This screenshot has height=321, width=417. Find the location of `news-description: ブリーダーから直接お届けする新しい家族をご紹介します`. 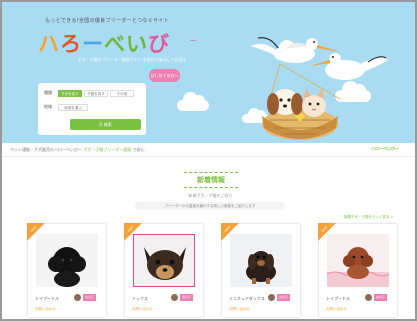

news-description: ブリーダーから直接お届けする新しい家族をご紹介します is located at coordinates (210, 206).